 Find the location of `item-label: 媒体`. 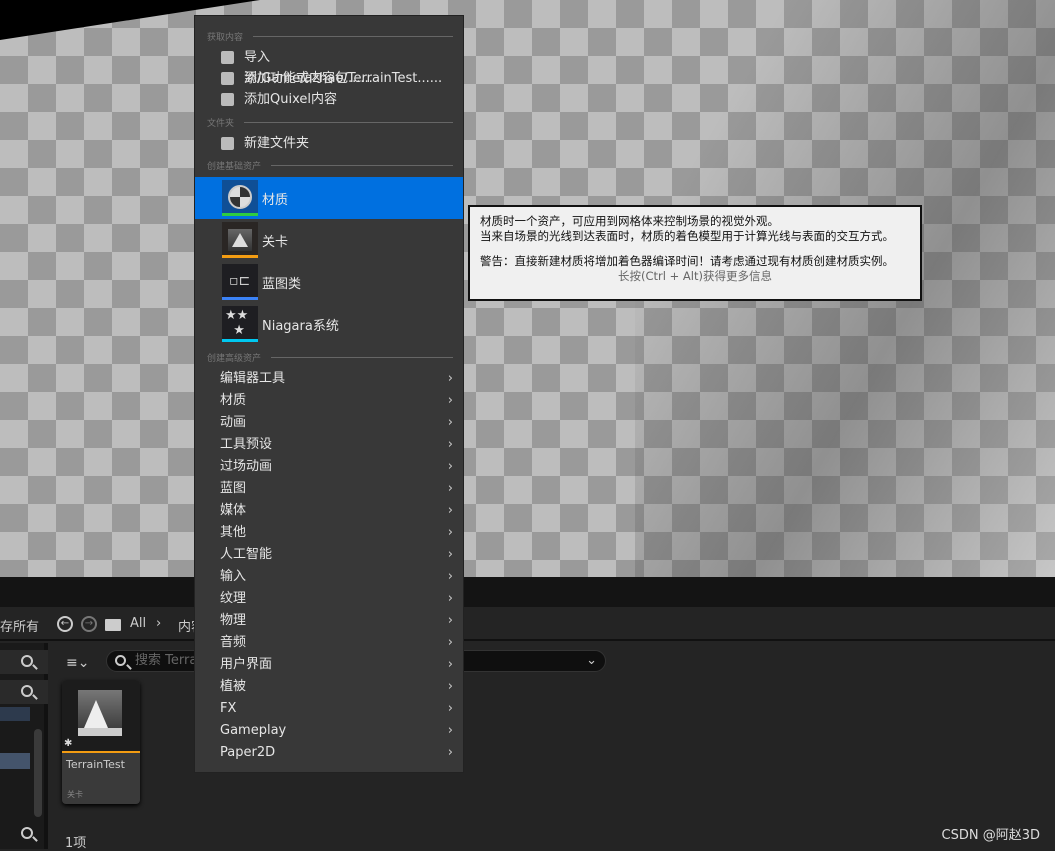

item-label: 媒体 is located at coordinates (233, 510).